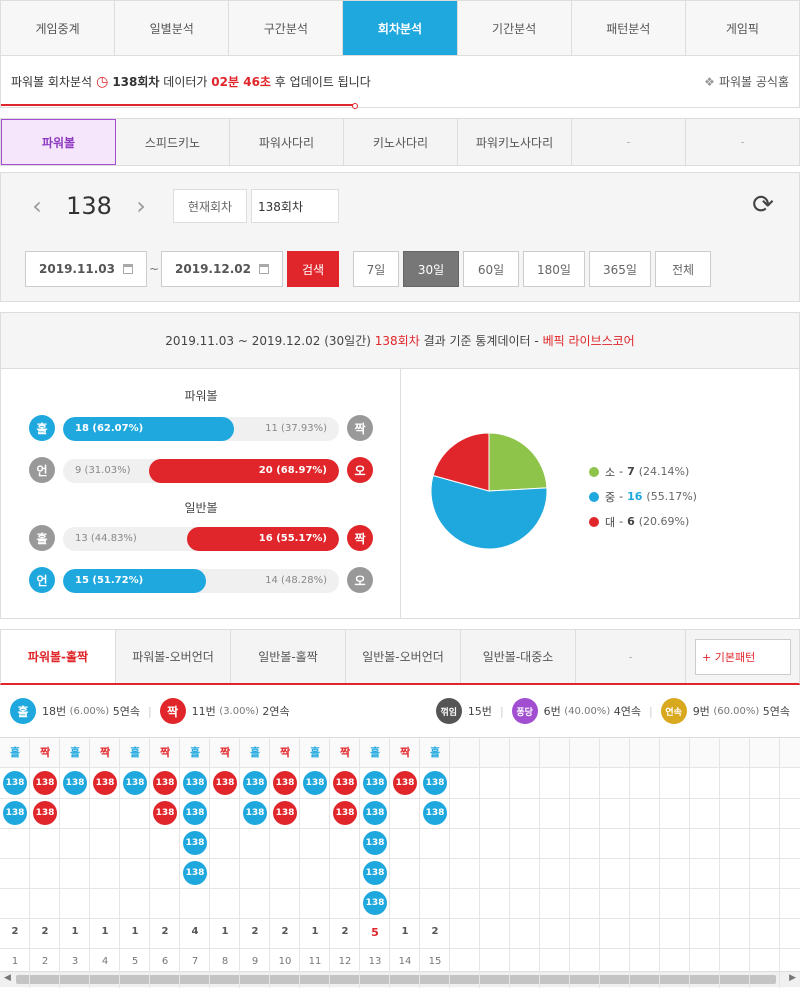 The image size is (800, 995). I want to click on period-button: 30일, so click(431, 269).